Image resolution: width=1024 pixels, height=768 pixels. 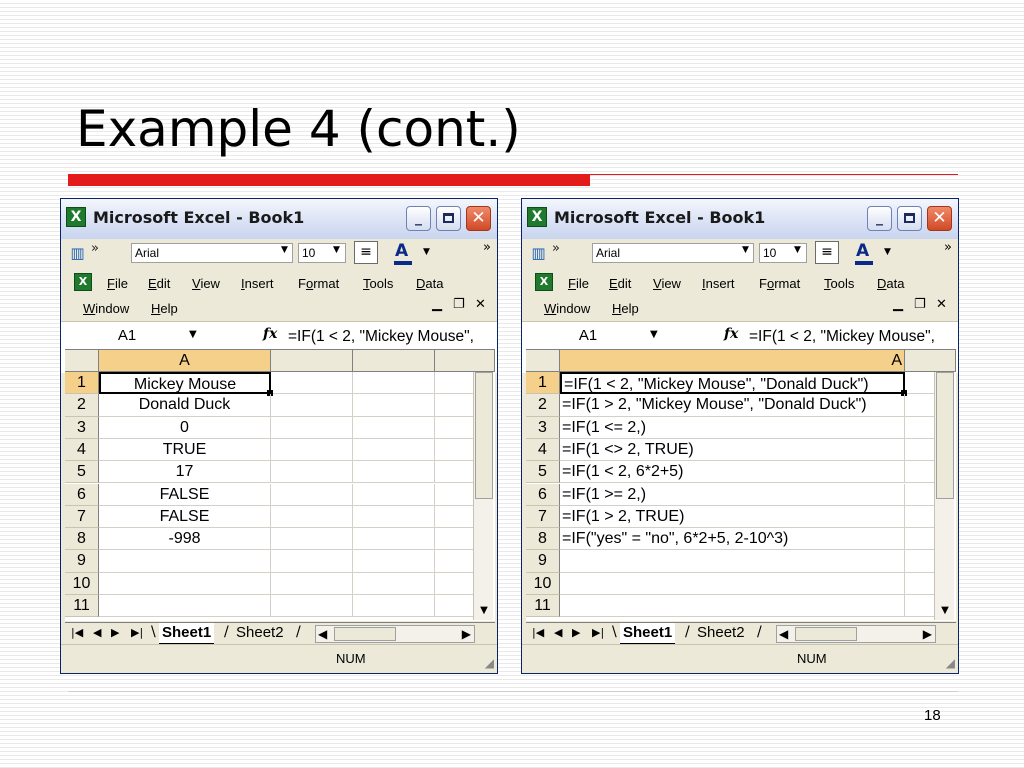 I want to click on menu-view: View, so click(x=206, y=283).